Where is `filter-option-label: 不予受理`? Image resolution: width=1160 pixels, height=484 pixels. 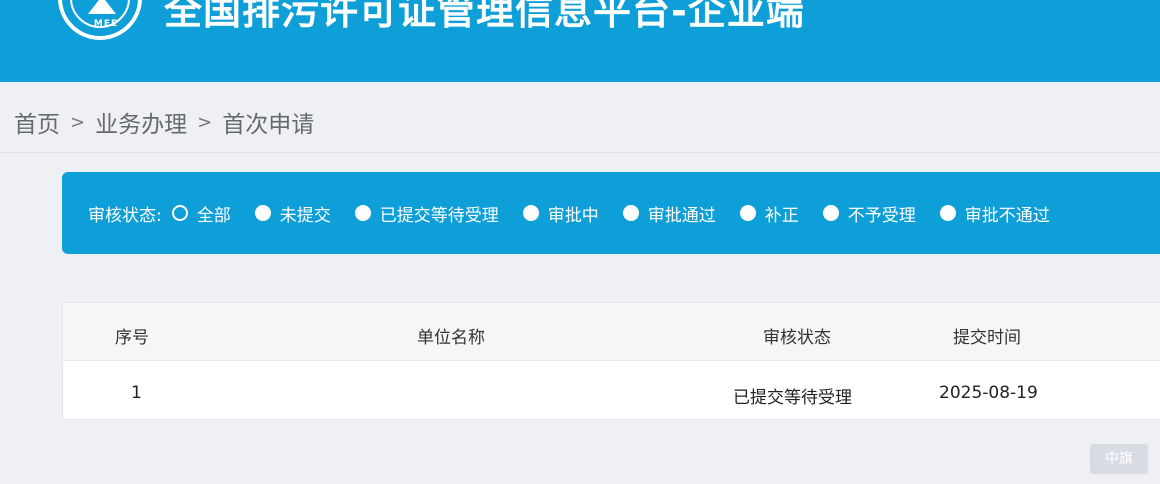 filter-option-label: 不予受理 is located at coordinates (881, 215).